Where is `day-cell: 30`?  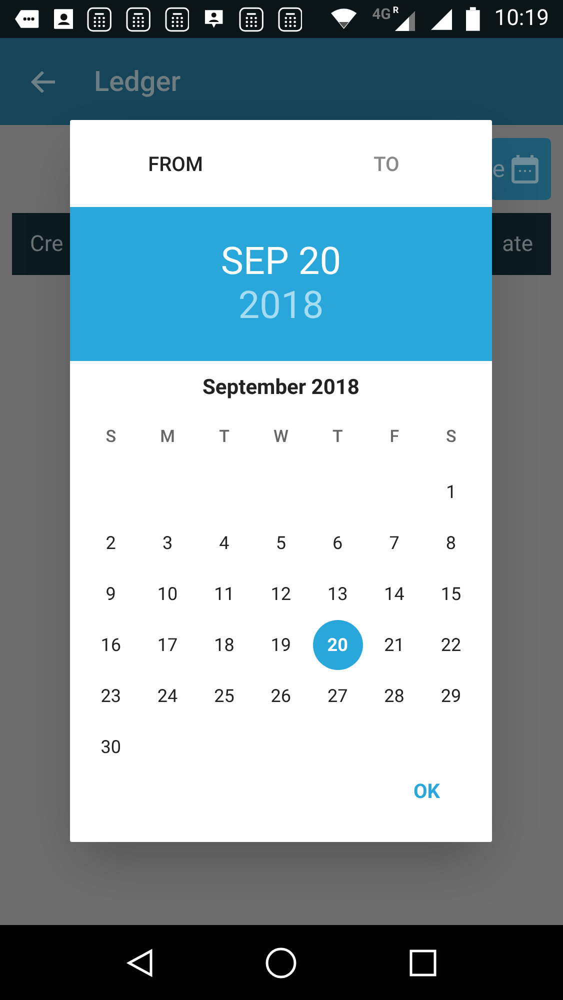
day-cell: 30 is located at coordinates (111, 747).